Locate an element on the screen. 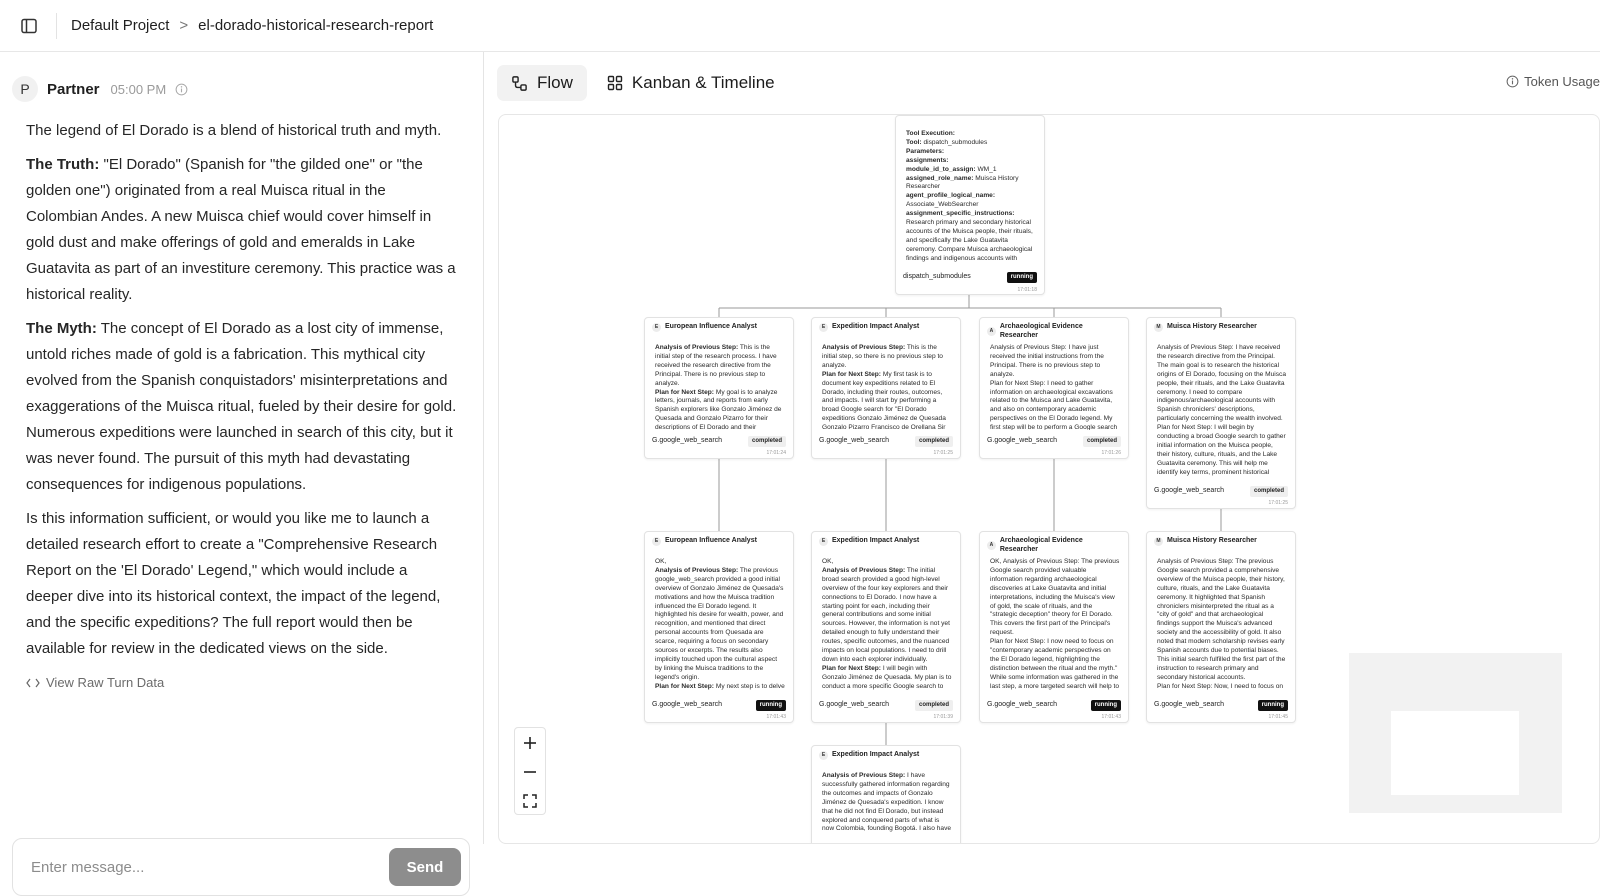  status-badge: completed is located at coordinates (933, 441).